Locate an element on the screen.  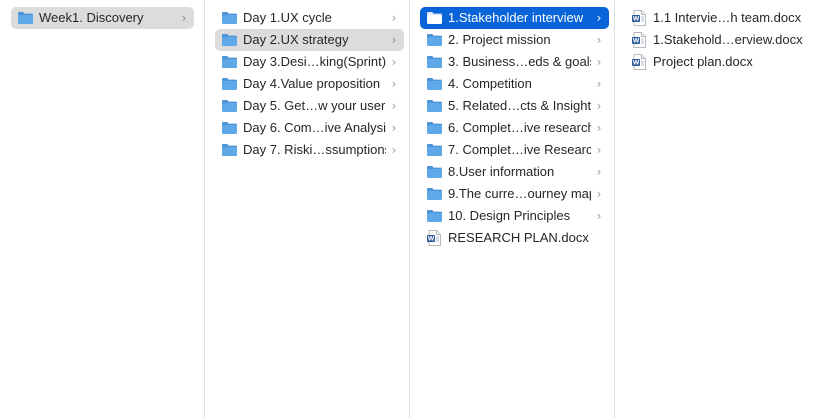
folder-row: Day 4.Value proposition › is located at coordinates (309, 84).